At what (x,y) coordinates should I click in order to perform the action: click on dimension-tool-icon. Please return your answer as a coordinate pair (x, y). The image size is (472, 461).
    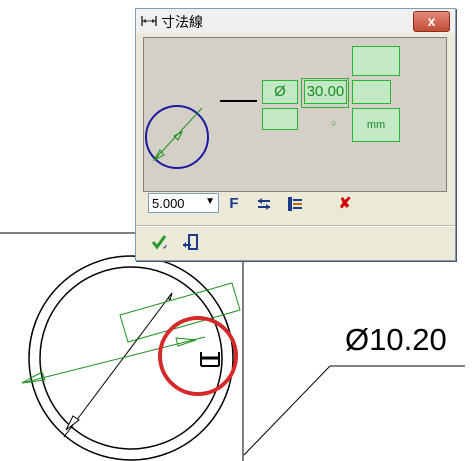
    Looking at the image, I should click on (149, 21).